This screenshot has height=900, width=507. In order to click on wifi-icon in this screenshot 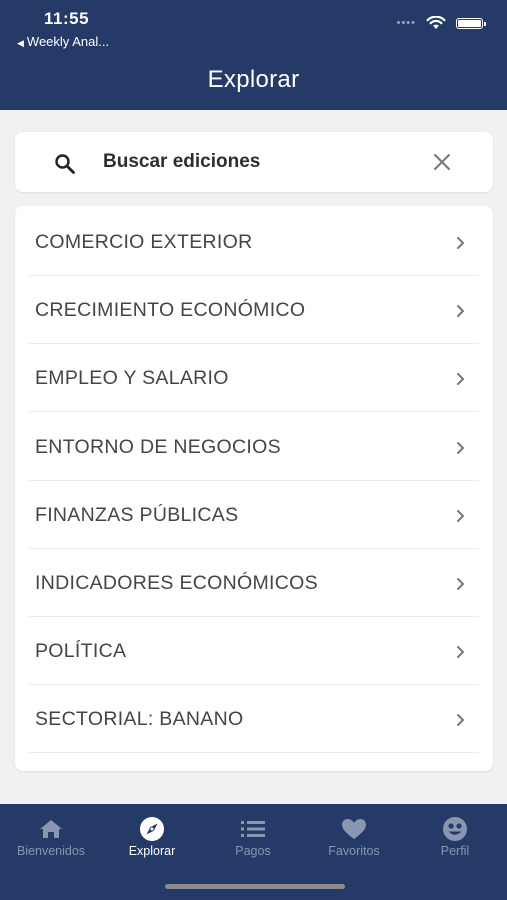, I will do `click(436, 22)`.